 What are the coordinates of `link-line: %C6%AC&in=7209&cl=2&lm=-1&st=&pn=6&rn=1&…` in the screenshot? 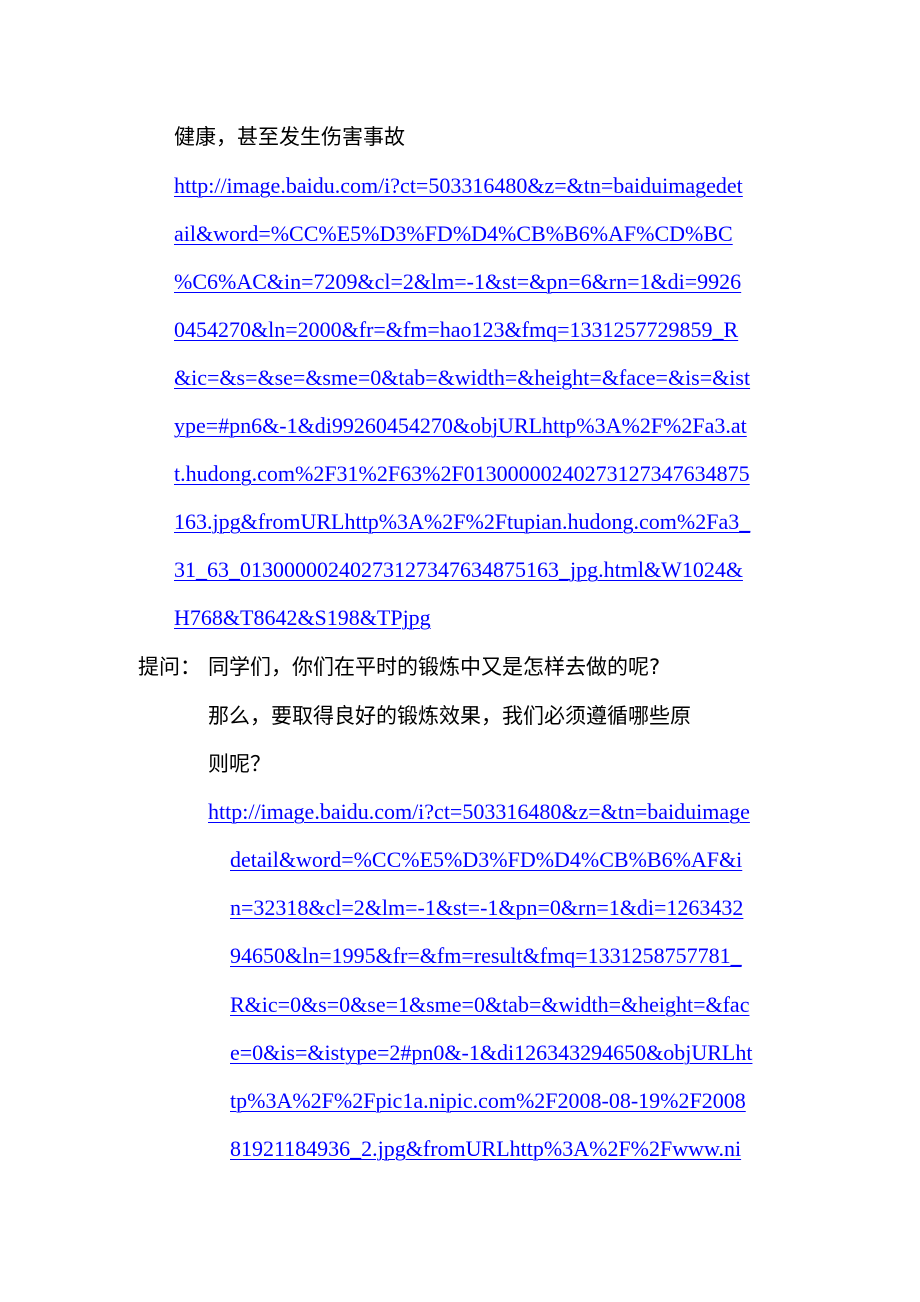 It's located at (457, 282).